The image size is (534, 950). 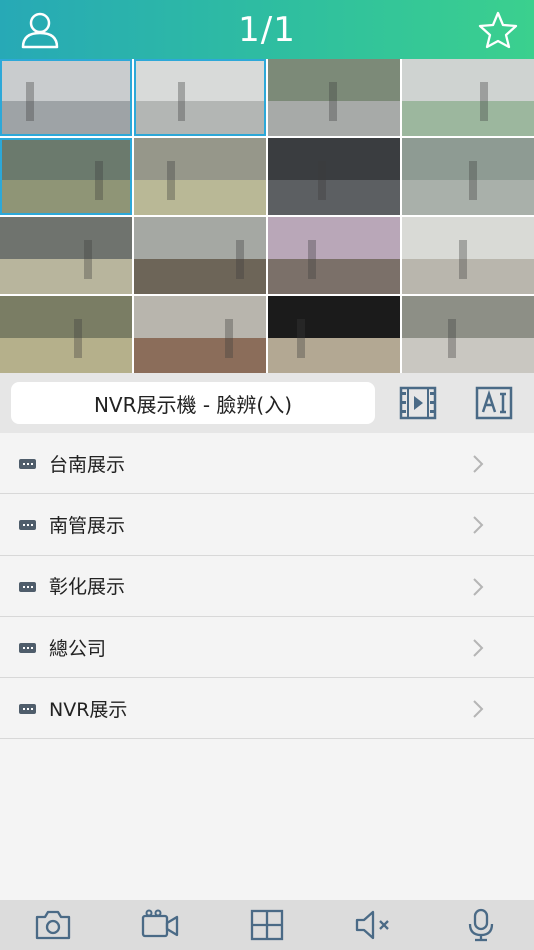 What do you see at coordinates (88, 709) in the screenshot?
I see `device-label: NVR展示` at bounding box center [88, 709].